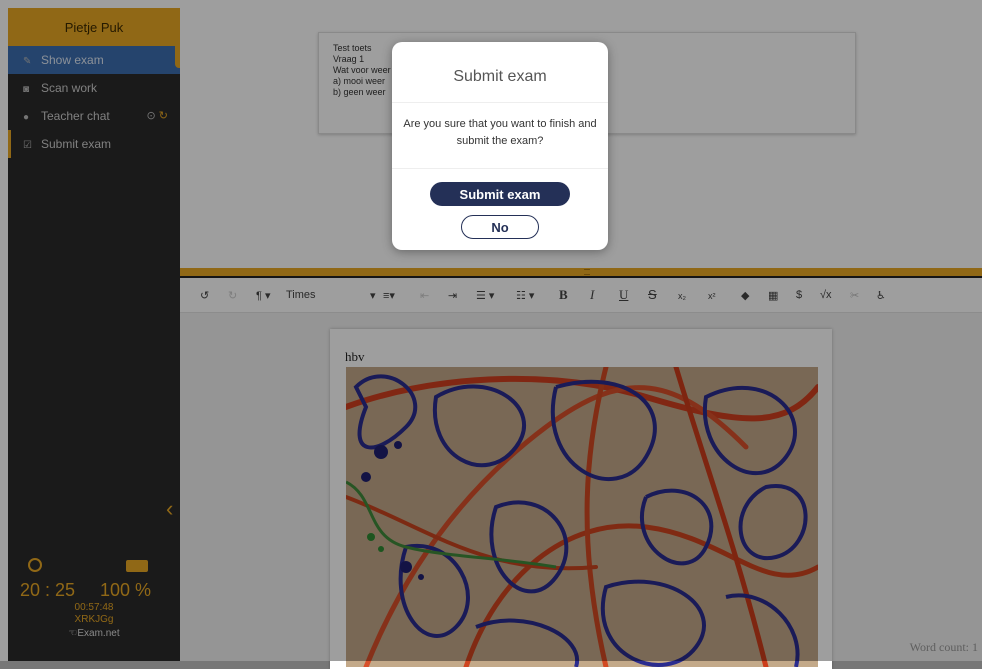 The image size is (982, 669). What do you see at coordinates (500, 194) in the screenshot?
I see `submit-exam-button: Submit exam` at bounding box center [500, 194].